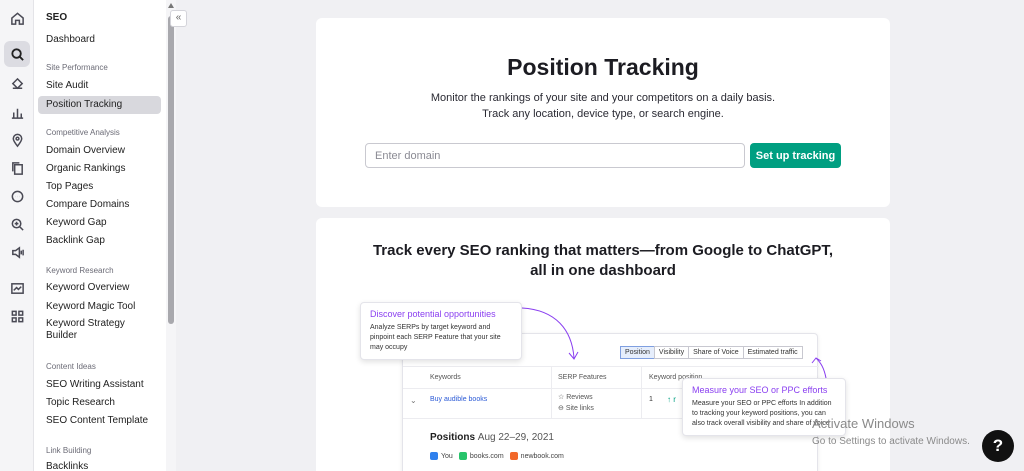 This screenshot has width=1024, height=471. What do you see at coordinates (17, 18) in the screenshot?
I see `home-icon` at bounding box center [17, 18].